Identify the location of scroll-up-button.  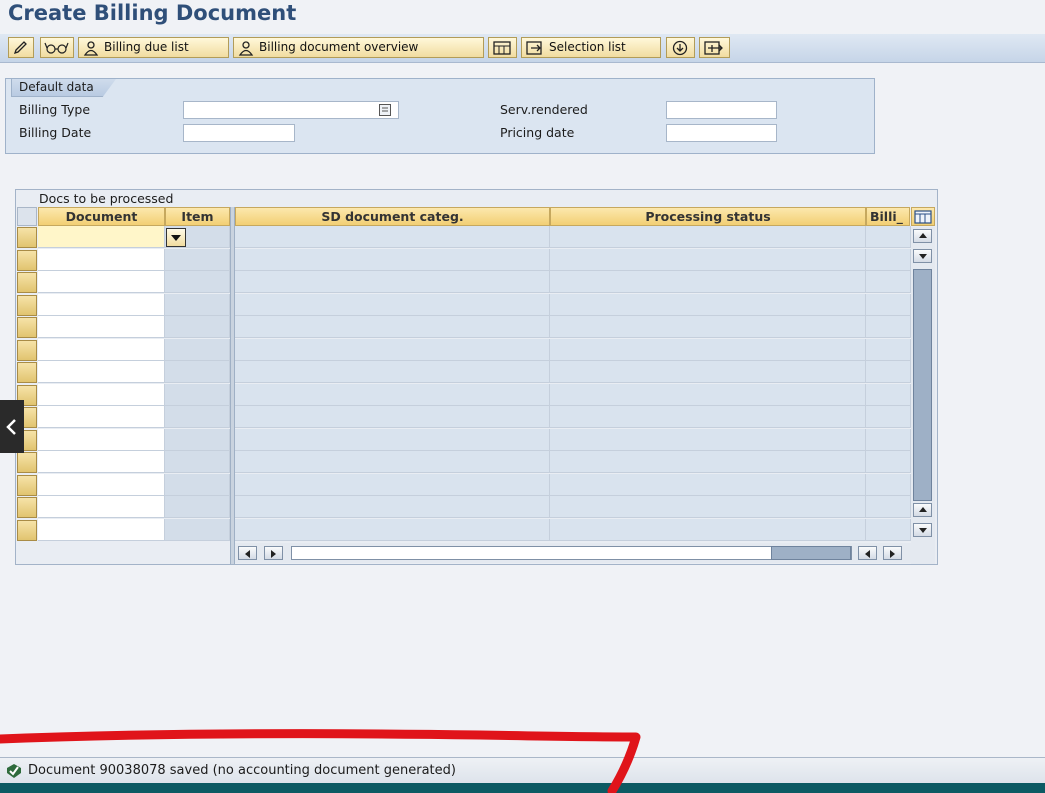
(922, 236).